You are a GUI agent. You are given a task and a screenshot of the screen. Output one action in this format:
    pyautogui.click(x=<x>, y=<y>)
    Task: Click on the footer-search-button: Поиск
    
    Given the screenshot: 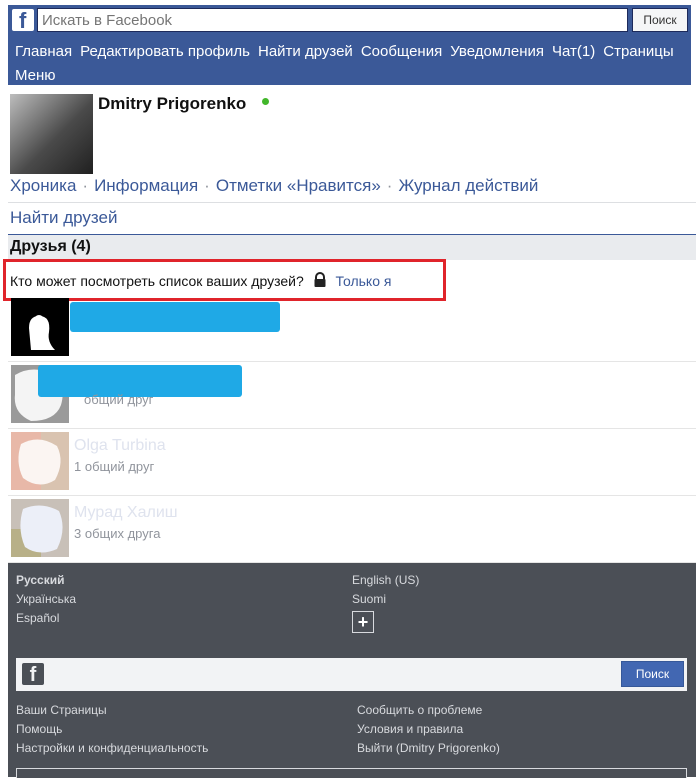 What is the action you would take?
    pyautogui.click(x=652, y=674)
    